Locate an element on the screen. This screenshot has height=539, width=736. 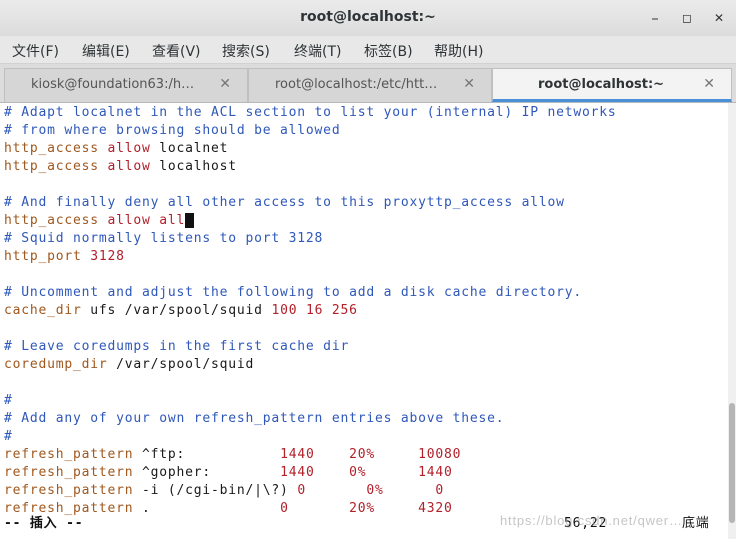
menu-help: 帮助(H) is located at coordinates (458, 51).